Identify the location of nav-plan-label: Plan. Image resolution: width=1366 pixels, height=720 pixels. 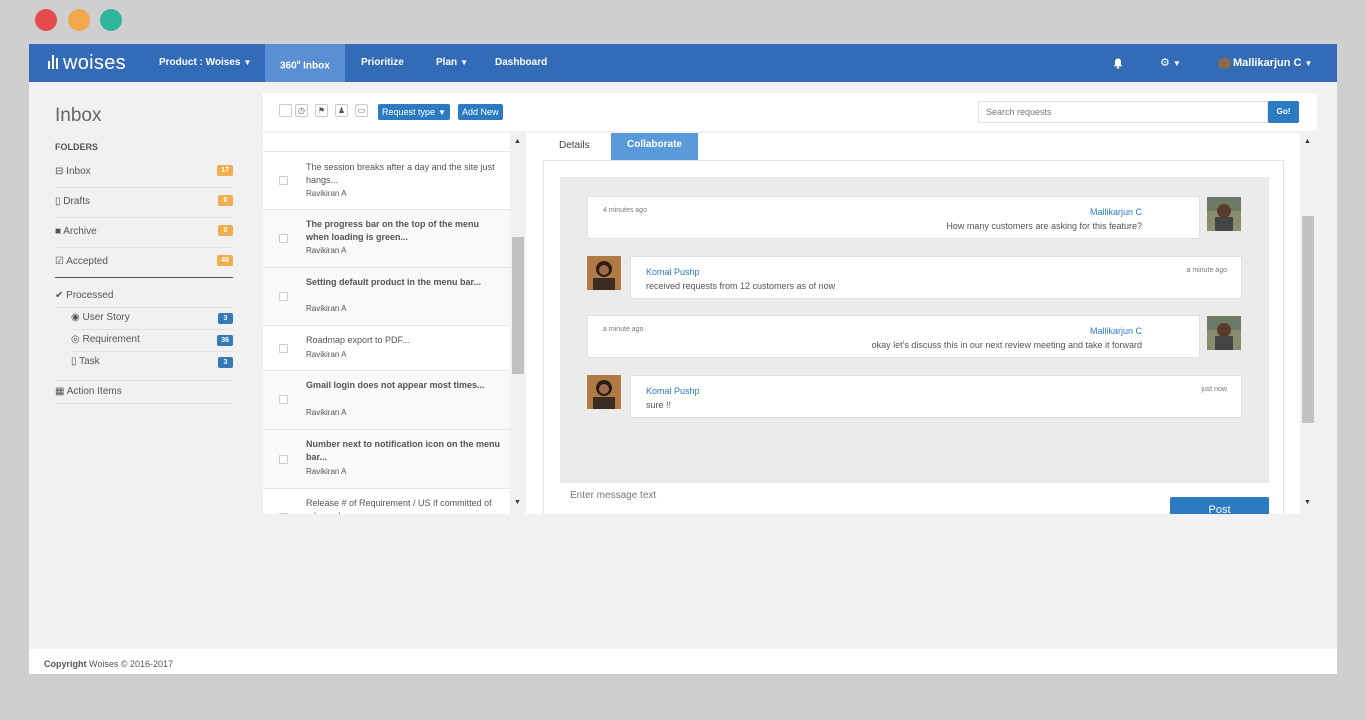
(447, 62).